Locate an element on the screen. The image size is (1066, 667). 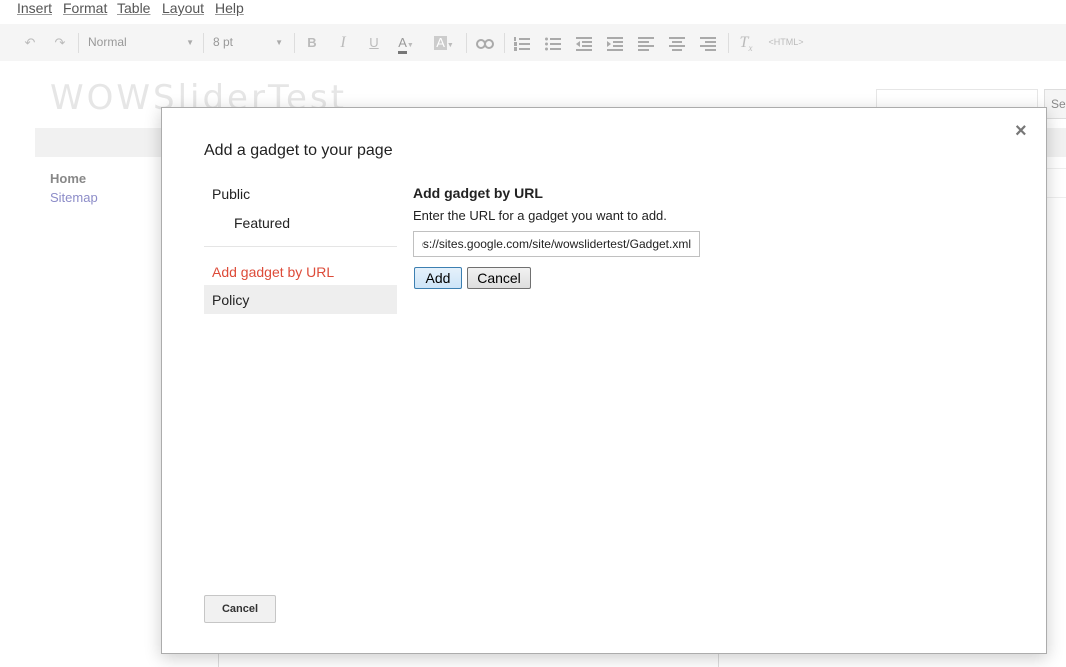
link-icon is located at coordinates (485, 42).